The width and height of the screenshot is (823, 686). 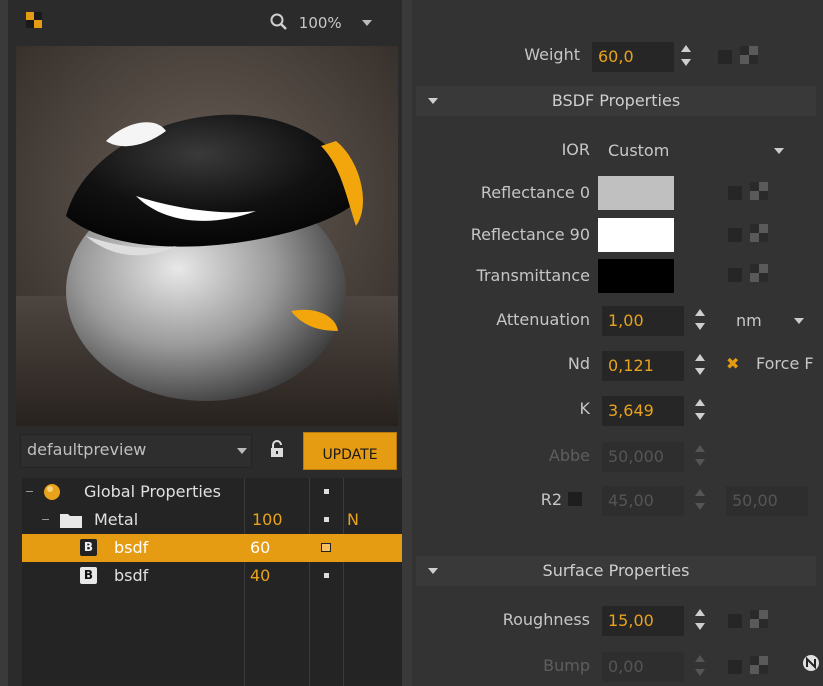 What do you see at coordinates (87, 449) in the screenshot?
I see `preview-scene-value: defaultpreview` at bounding box center [87, 449].